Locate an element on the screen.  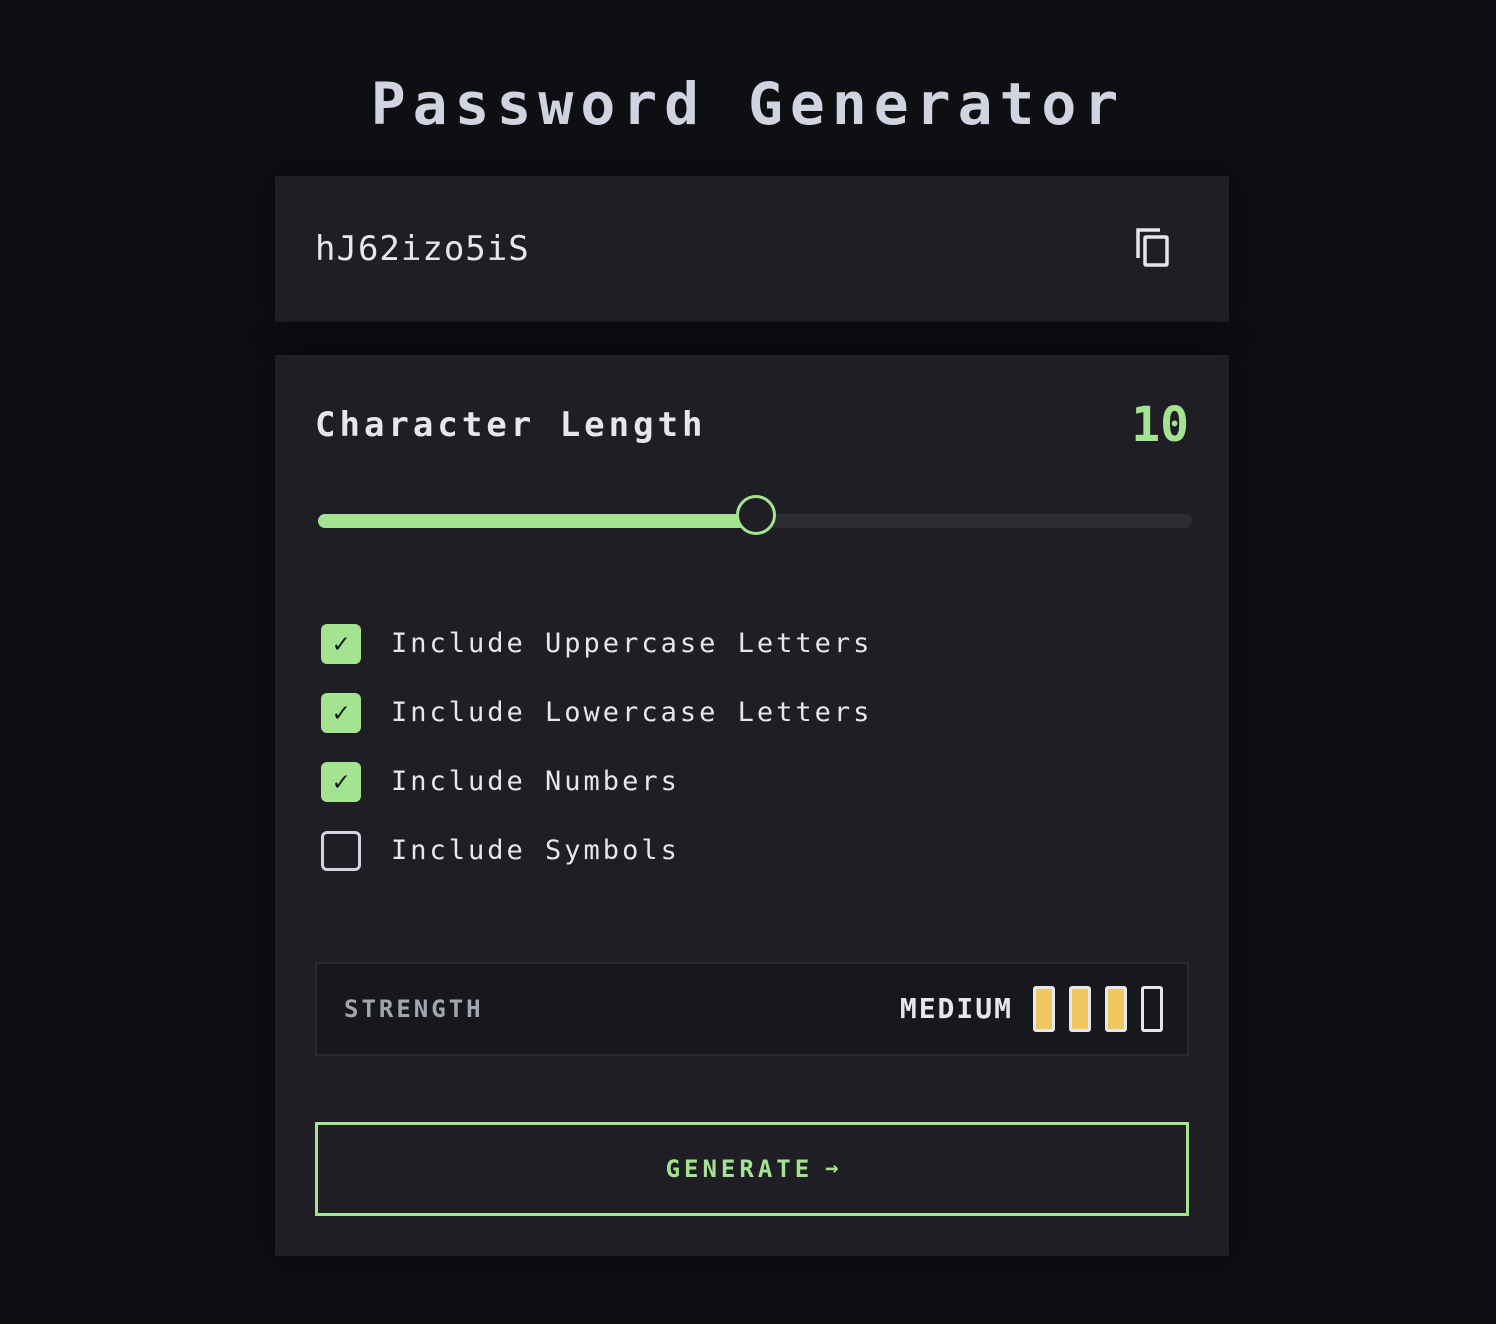
strength-label: STRENGTH is located at coordinates (414, 1009).